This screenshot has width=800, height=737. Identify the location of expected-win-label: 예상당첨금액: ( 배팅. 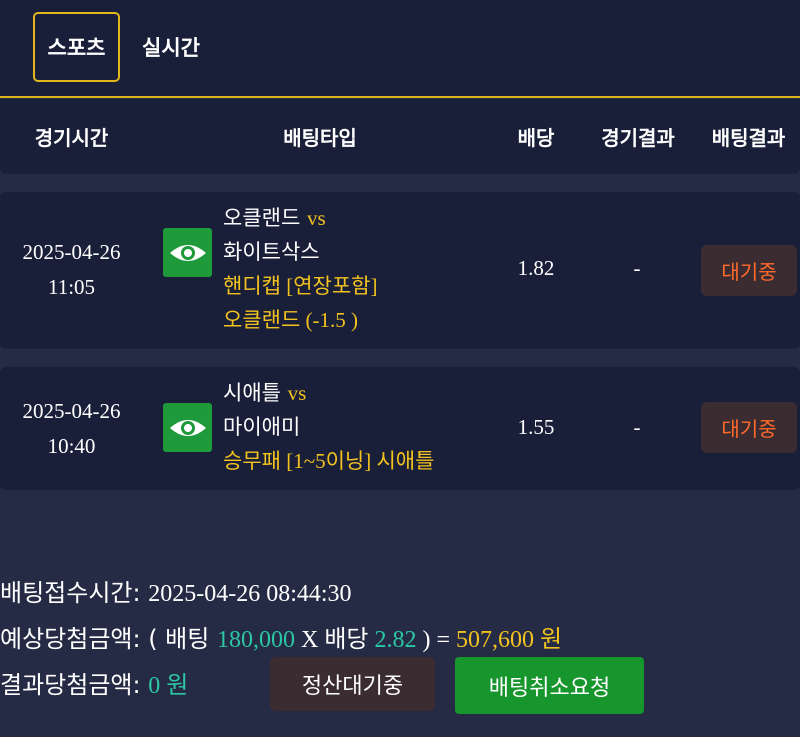
(108, 639).